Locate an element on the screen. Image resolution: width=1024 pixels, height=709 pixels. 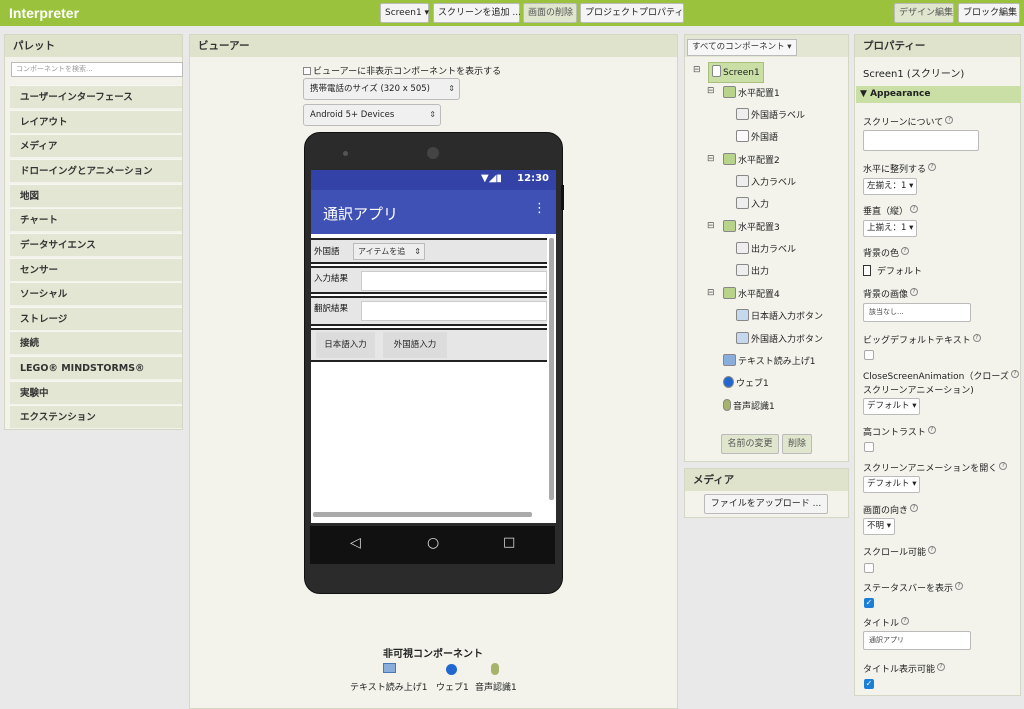
android-version-select: Android 5+ Devices ⇕ is located at coordinates (372, 115).